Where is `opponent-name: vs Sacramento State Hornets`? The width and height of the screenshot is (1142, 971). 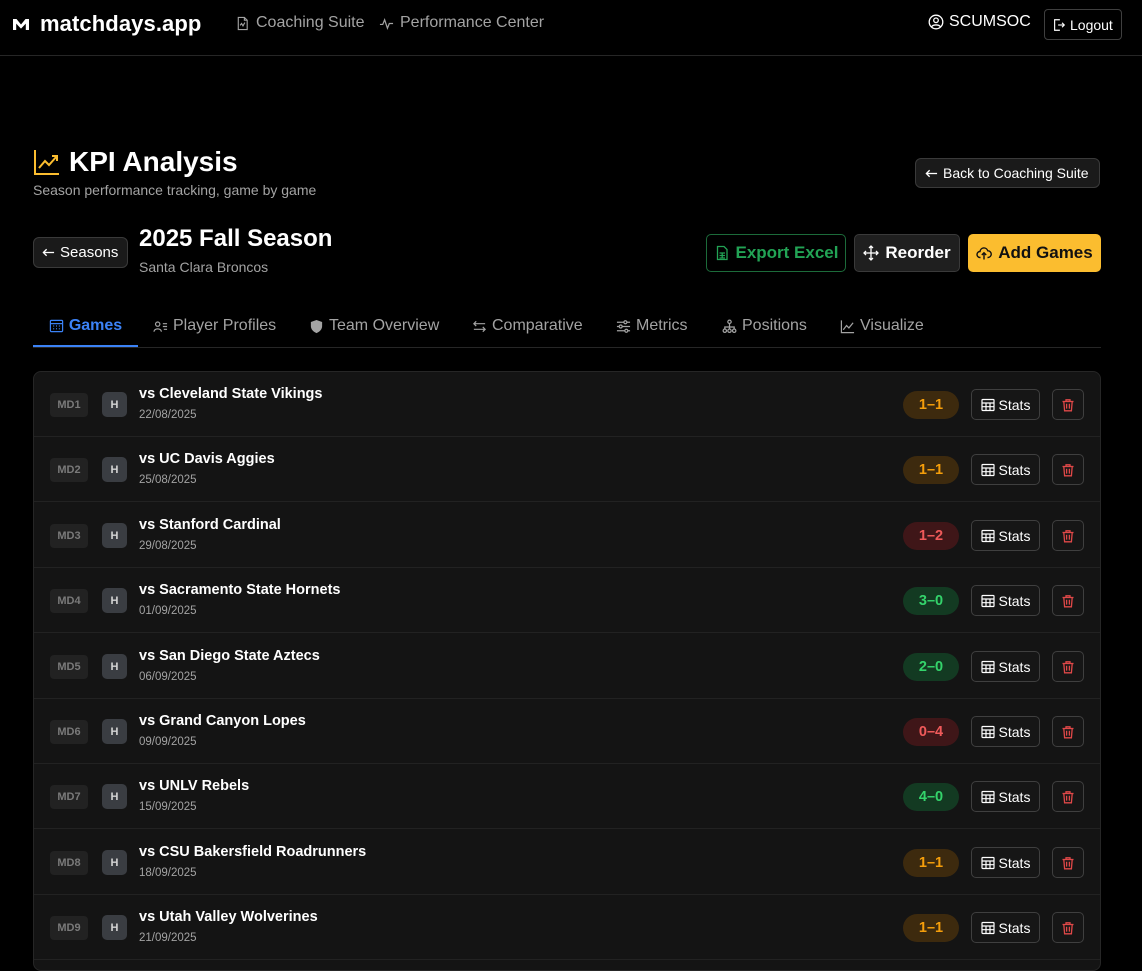 opponent-name: vs Sacramento State Hornets is located at coordinates (240, 590).